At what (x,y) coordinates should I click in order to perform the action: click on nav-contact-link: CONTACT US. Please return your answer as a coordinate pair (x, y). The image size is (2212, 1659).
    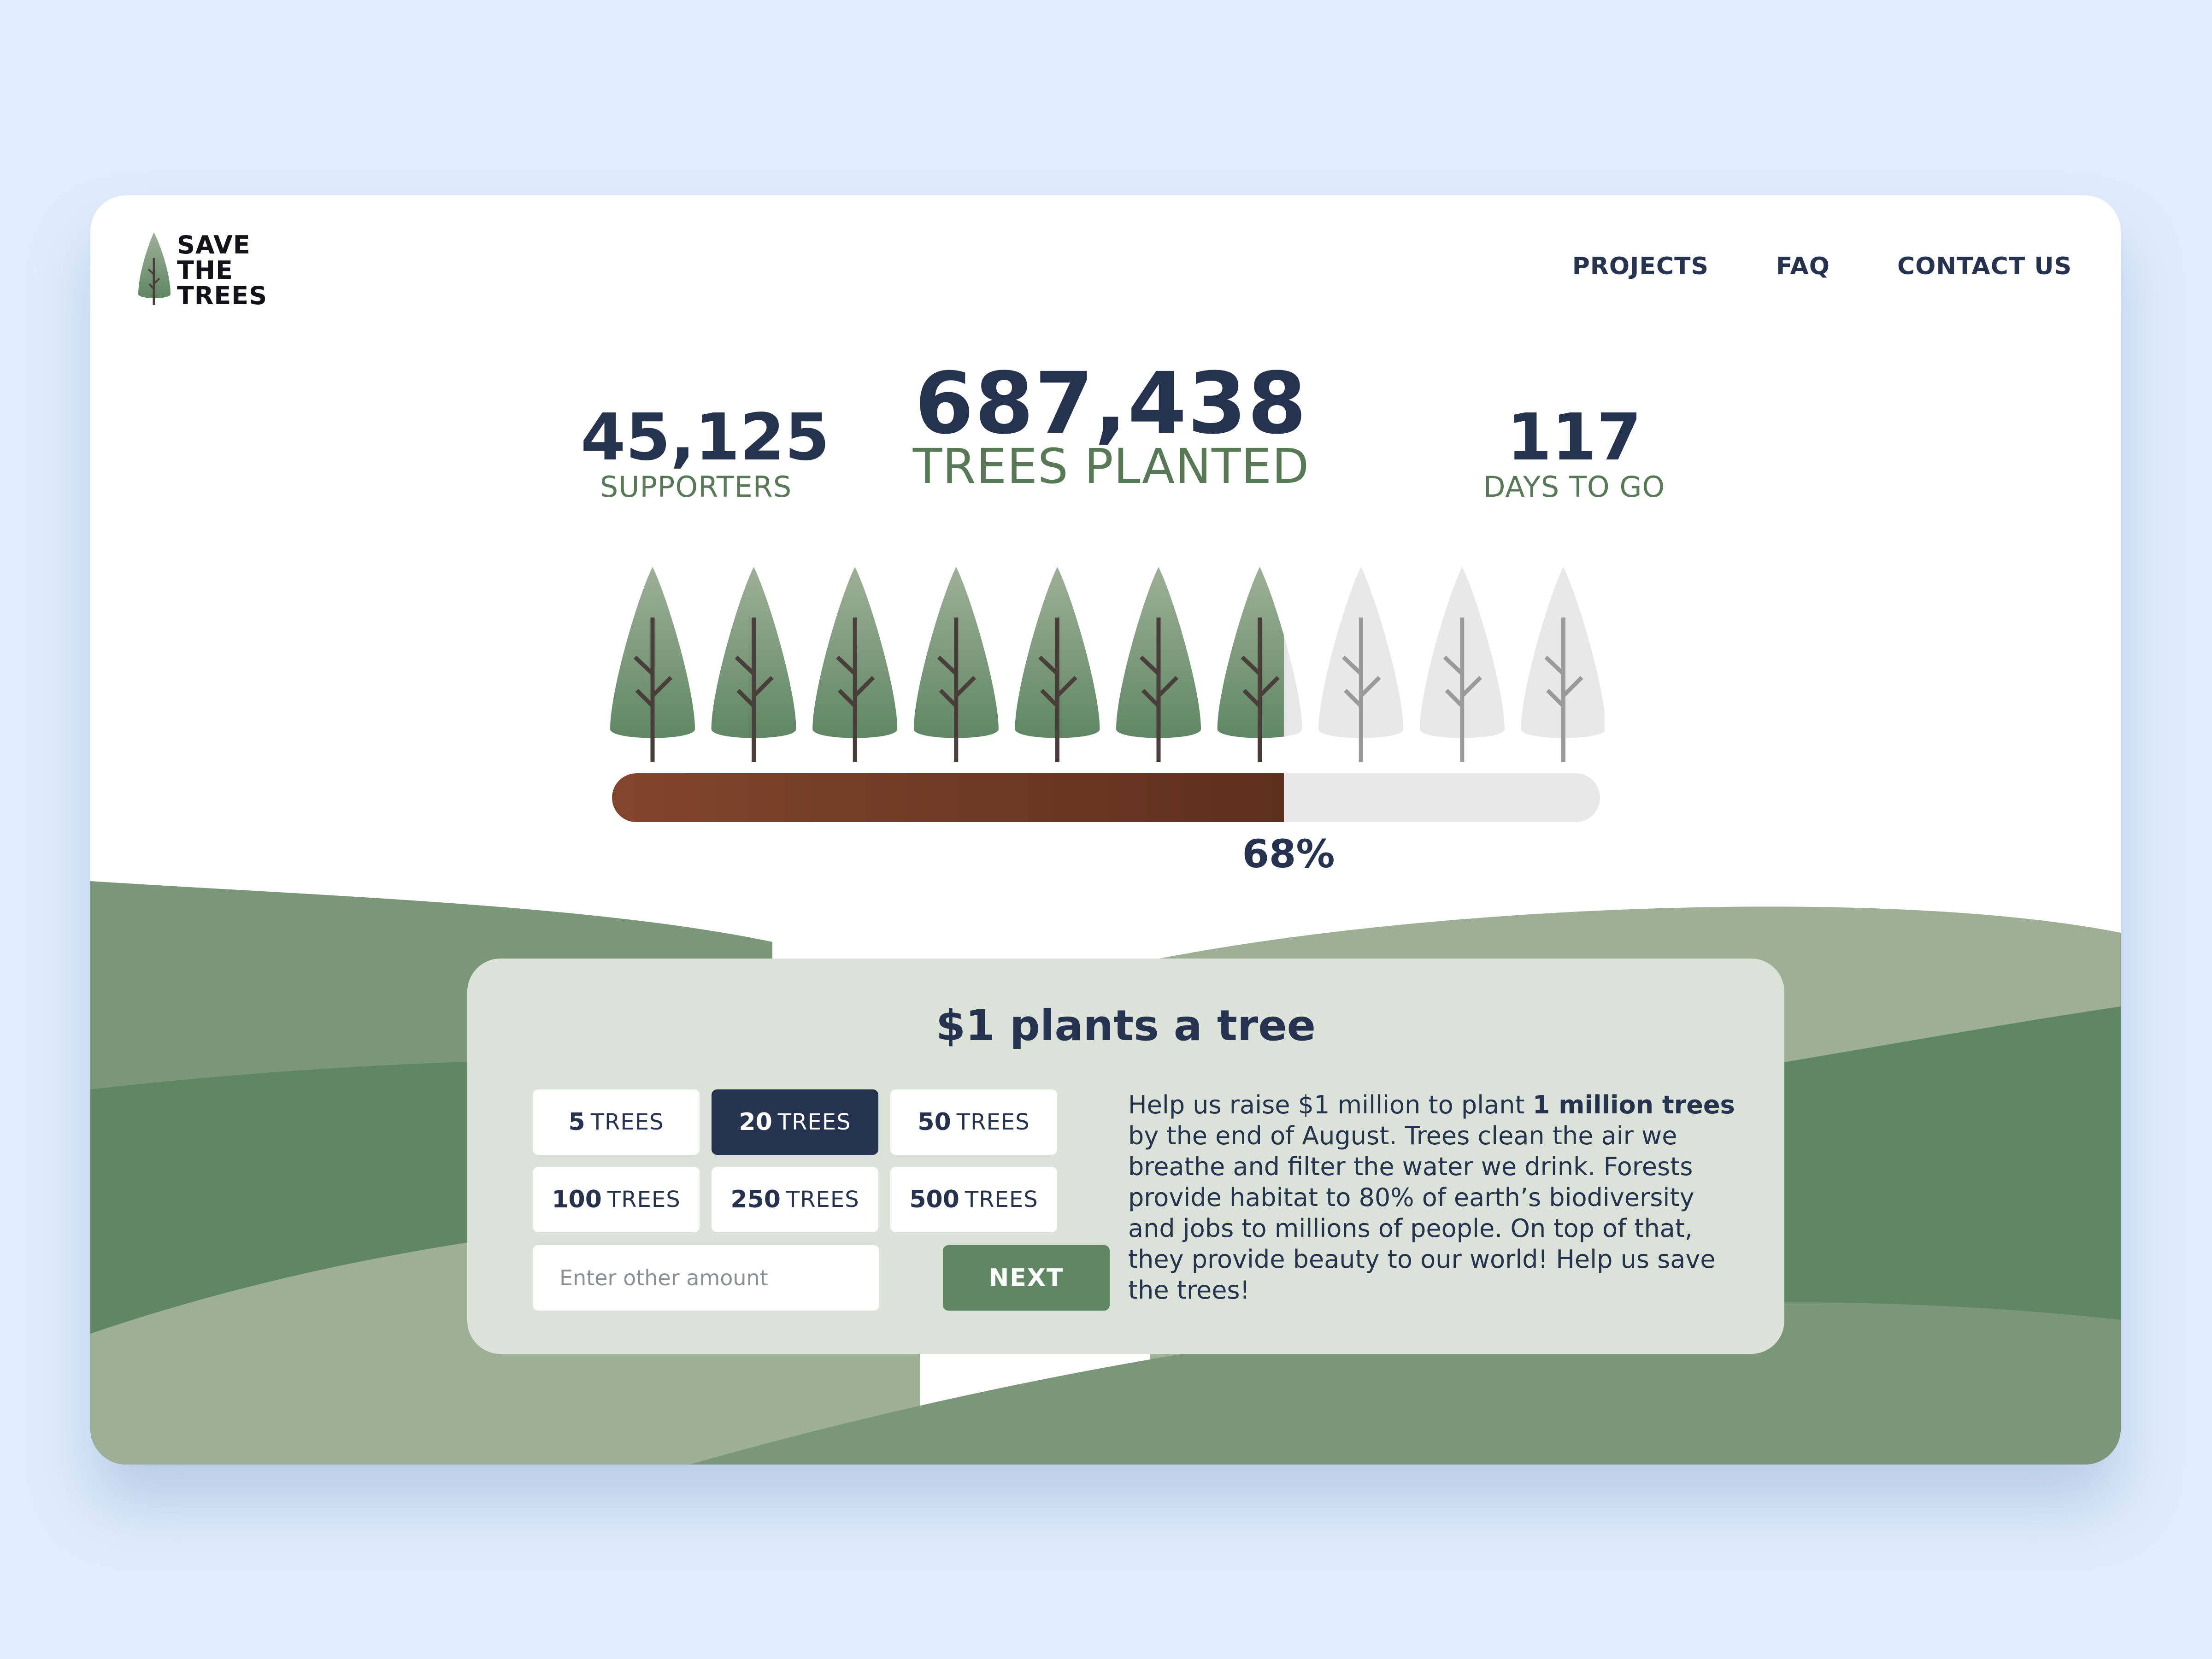
    Looking at the image, I should click on (1984, 266).